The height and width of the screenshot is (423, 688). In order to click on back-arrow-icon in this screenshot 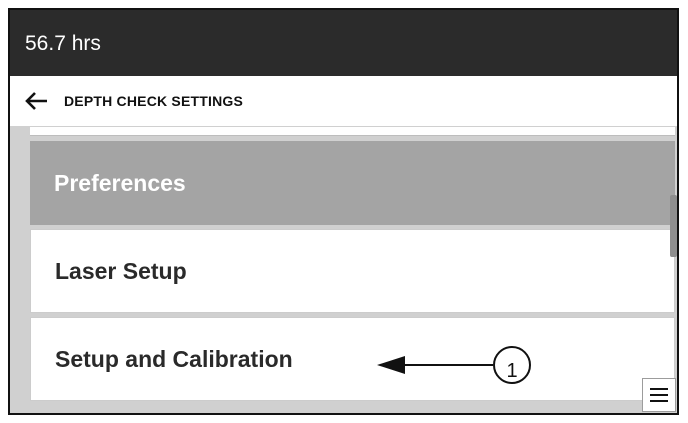, I will do `click(36, 101)`.